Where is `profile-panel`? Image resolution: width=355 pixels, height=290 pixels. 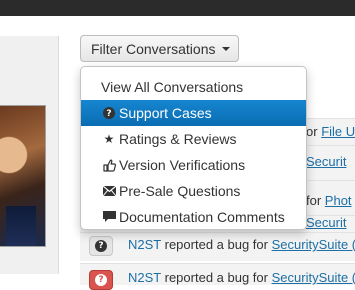 profile-panel is located at coordinates (29, 155).